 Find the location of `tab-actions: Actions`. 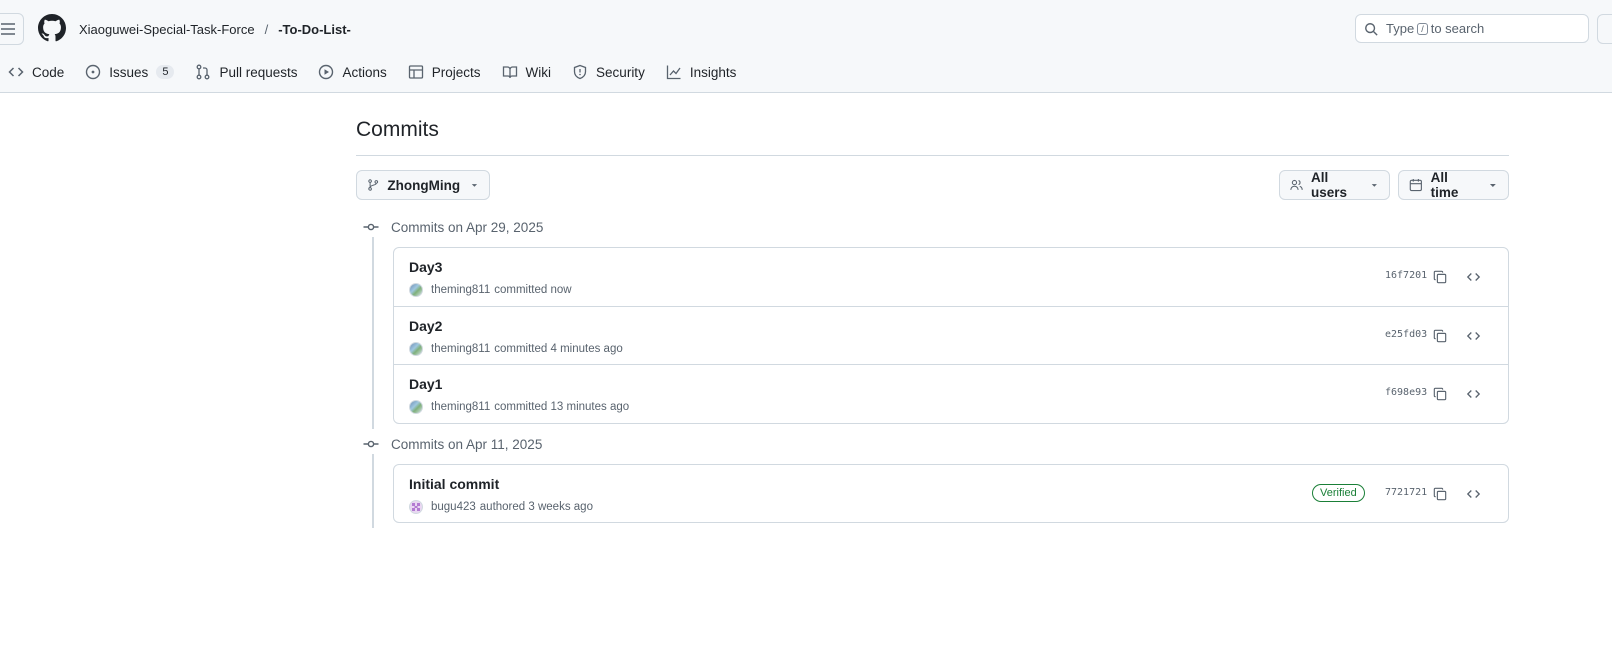

tab-actions: Actions is located at coordinates (352, 72).